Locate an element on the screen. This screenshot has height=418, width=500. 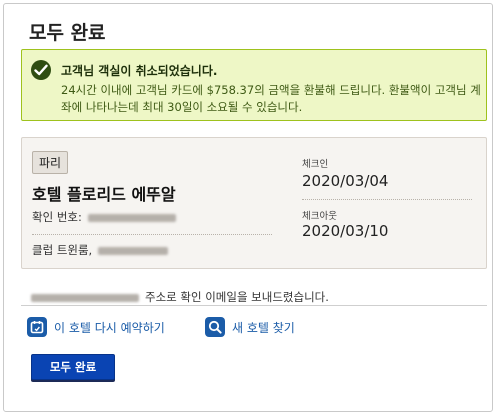
hotel-name: 호텔 플로리드 에뚜알 is located at coordinates (104, 194).